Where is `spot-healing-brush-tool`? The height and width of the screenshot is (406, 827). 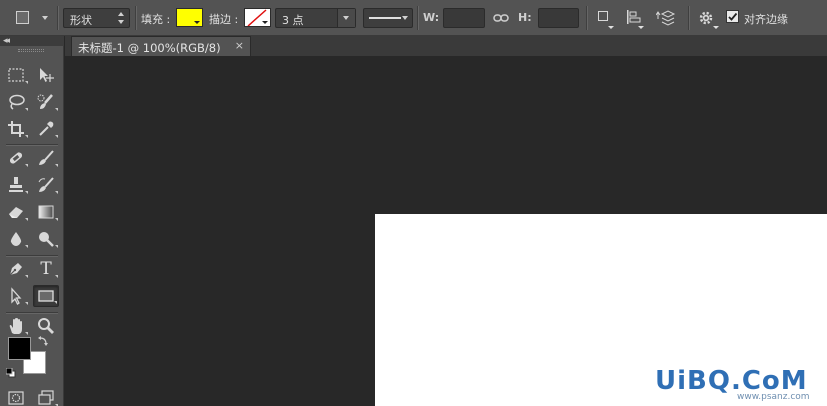
spot-healing-brush-tool is located at coordinates (16, 158).